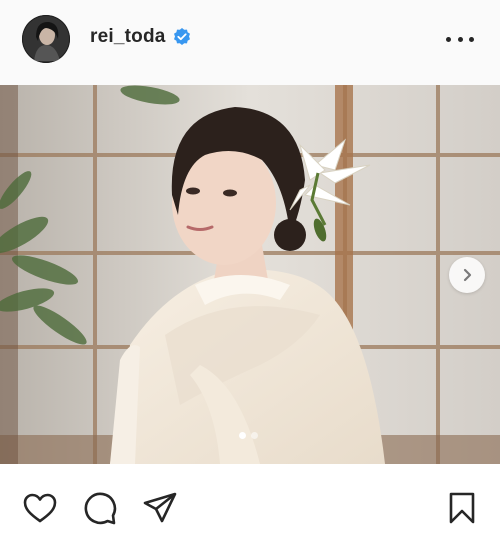 This screenshot has height=538, width=500. What do you see at coordinates (46, 39) in the screenshot?
I see `avatar` at bounding box center [46, 39].